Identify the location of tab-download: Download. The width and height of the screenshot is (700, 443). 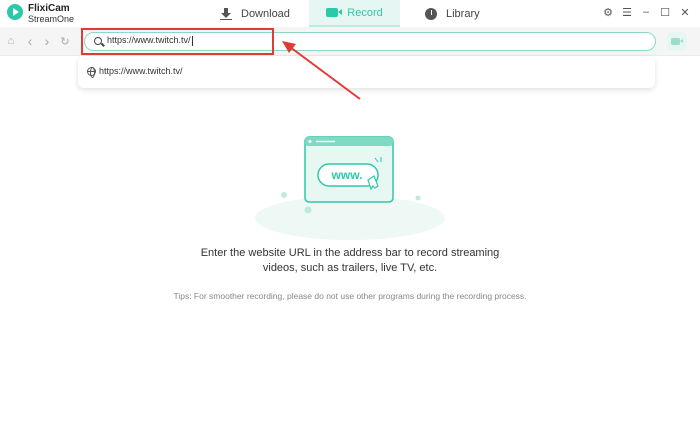
(265, 13).